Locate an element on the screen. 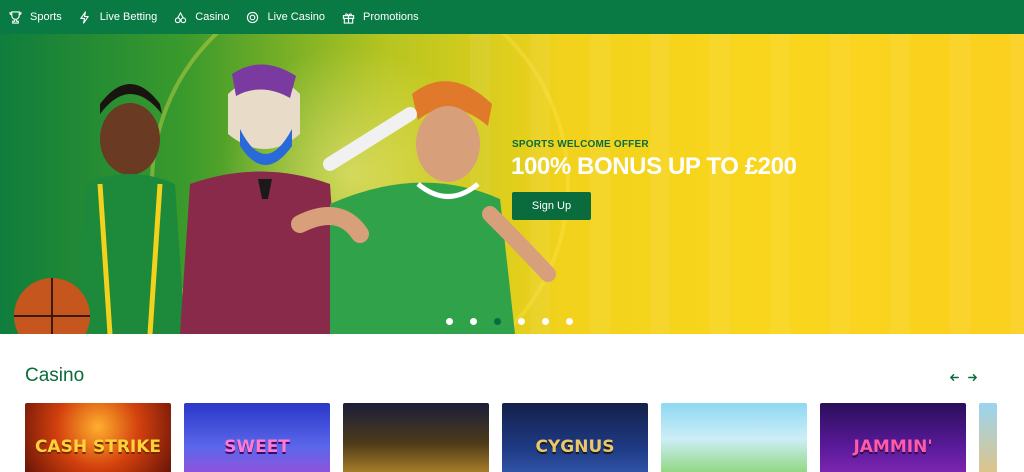  casino-section-title: Casino is located at coordinates (55, 375).